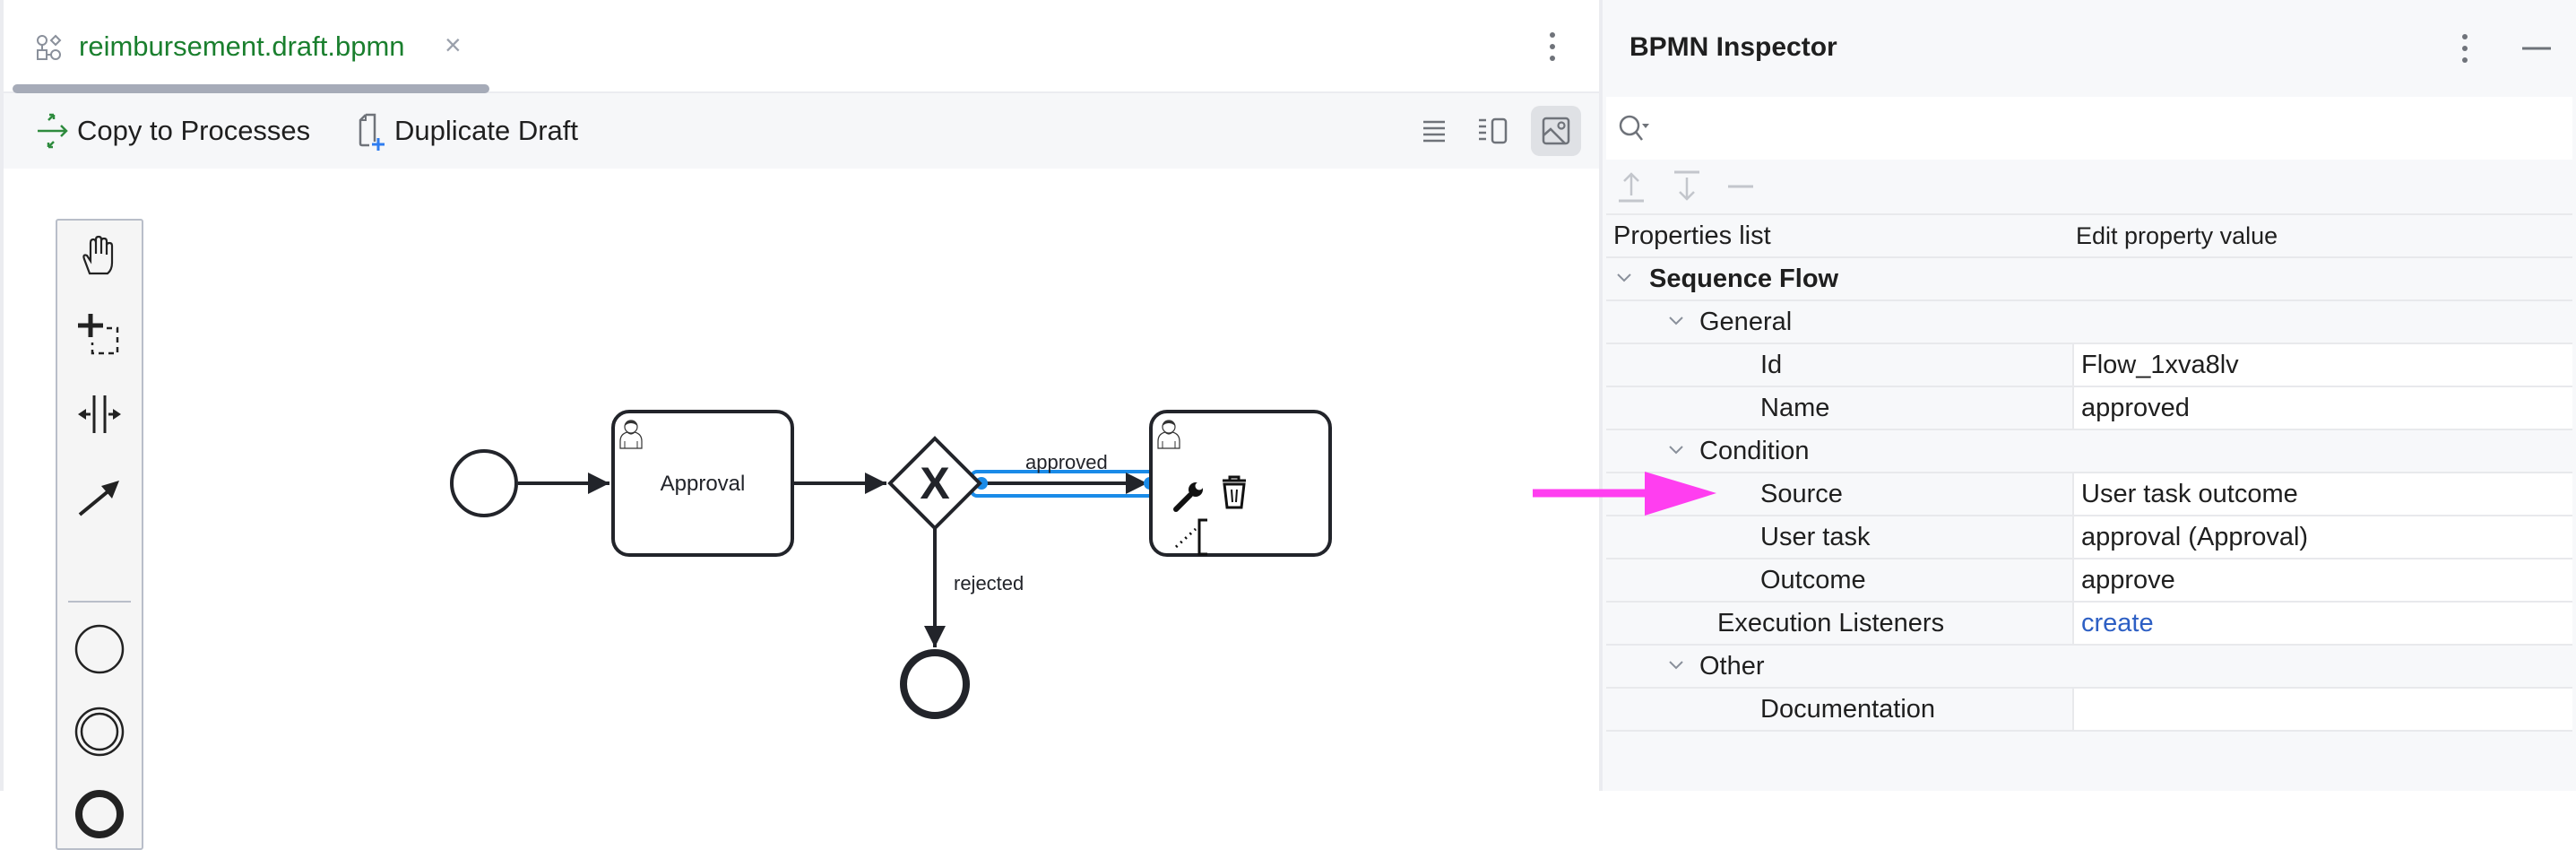 The height and width of the screenshot is (850, 2576). Describe the element at coordinates (2177, 235) in the screenshot. I see `column-header-value: Edit property value` at that location.